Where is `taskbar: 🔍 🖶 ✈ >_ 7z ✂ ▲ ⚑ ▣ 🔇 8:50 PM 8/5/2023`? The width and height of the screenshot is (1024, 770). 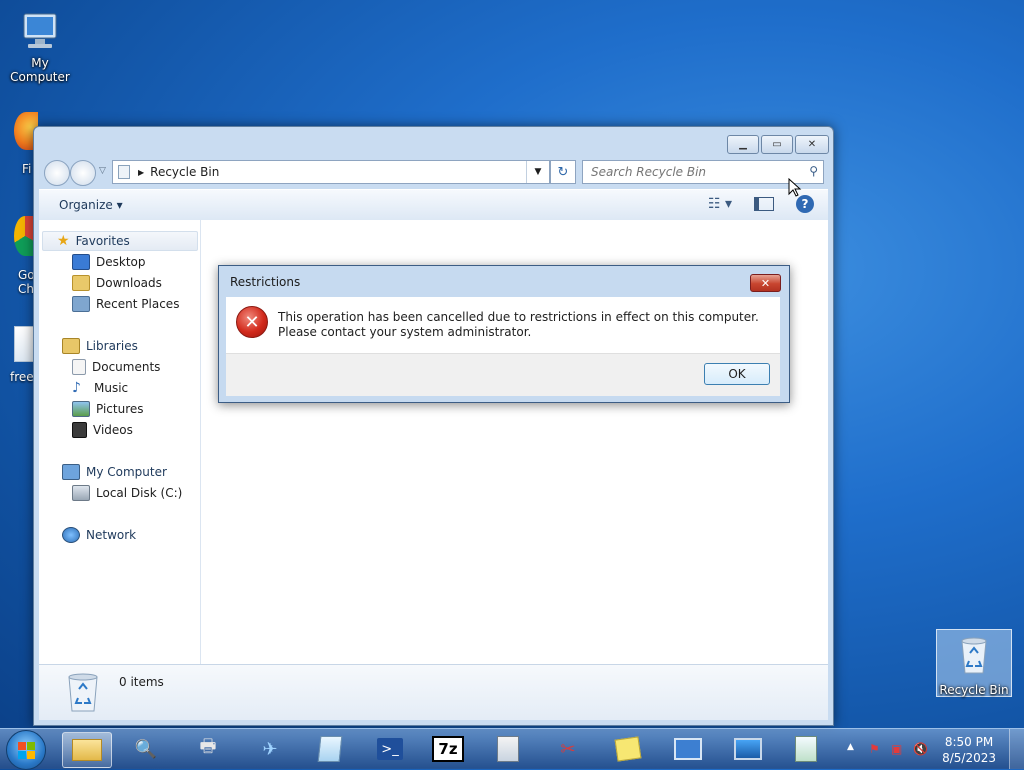
taskbar: 🔍 🖶 ✈ >_ 7z ✂ ▲ ⚑ ▣ 🔇 8:50 PM 8/5/2023 is located at coordinates (512, 749).